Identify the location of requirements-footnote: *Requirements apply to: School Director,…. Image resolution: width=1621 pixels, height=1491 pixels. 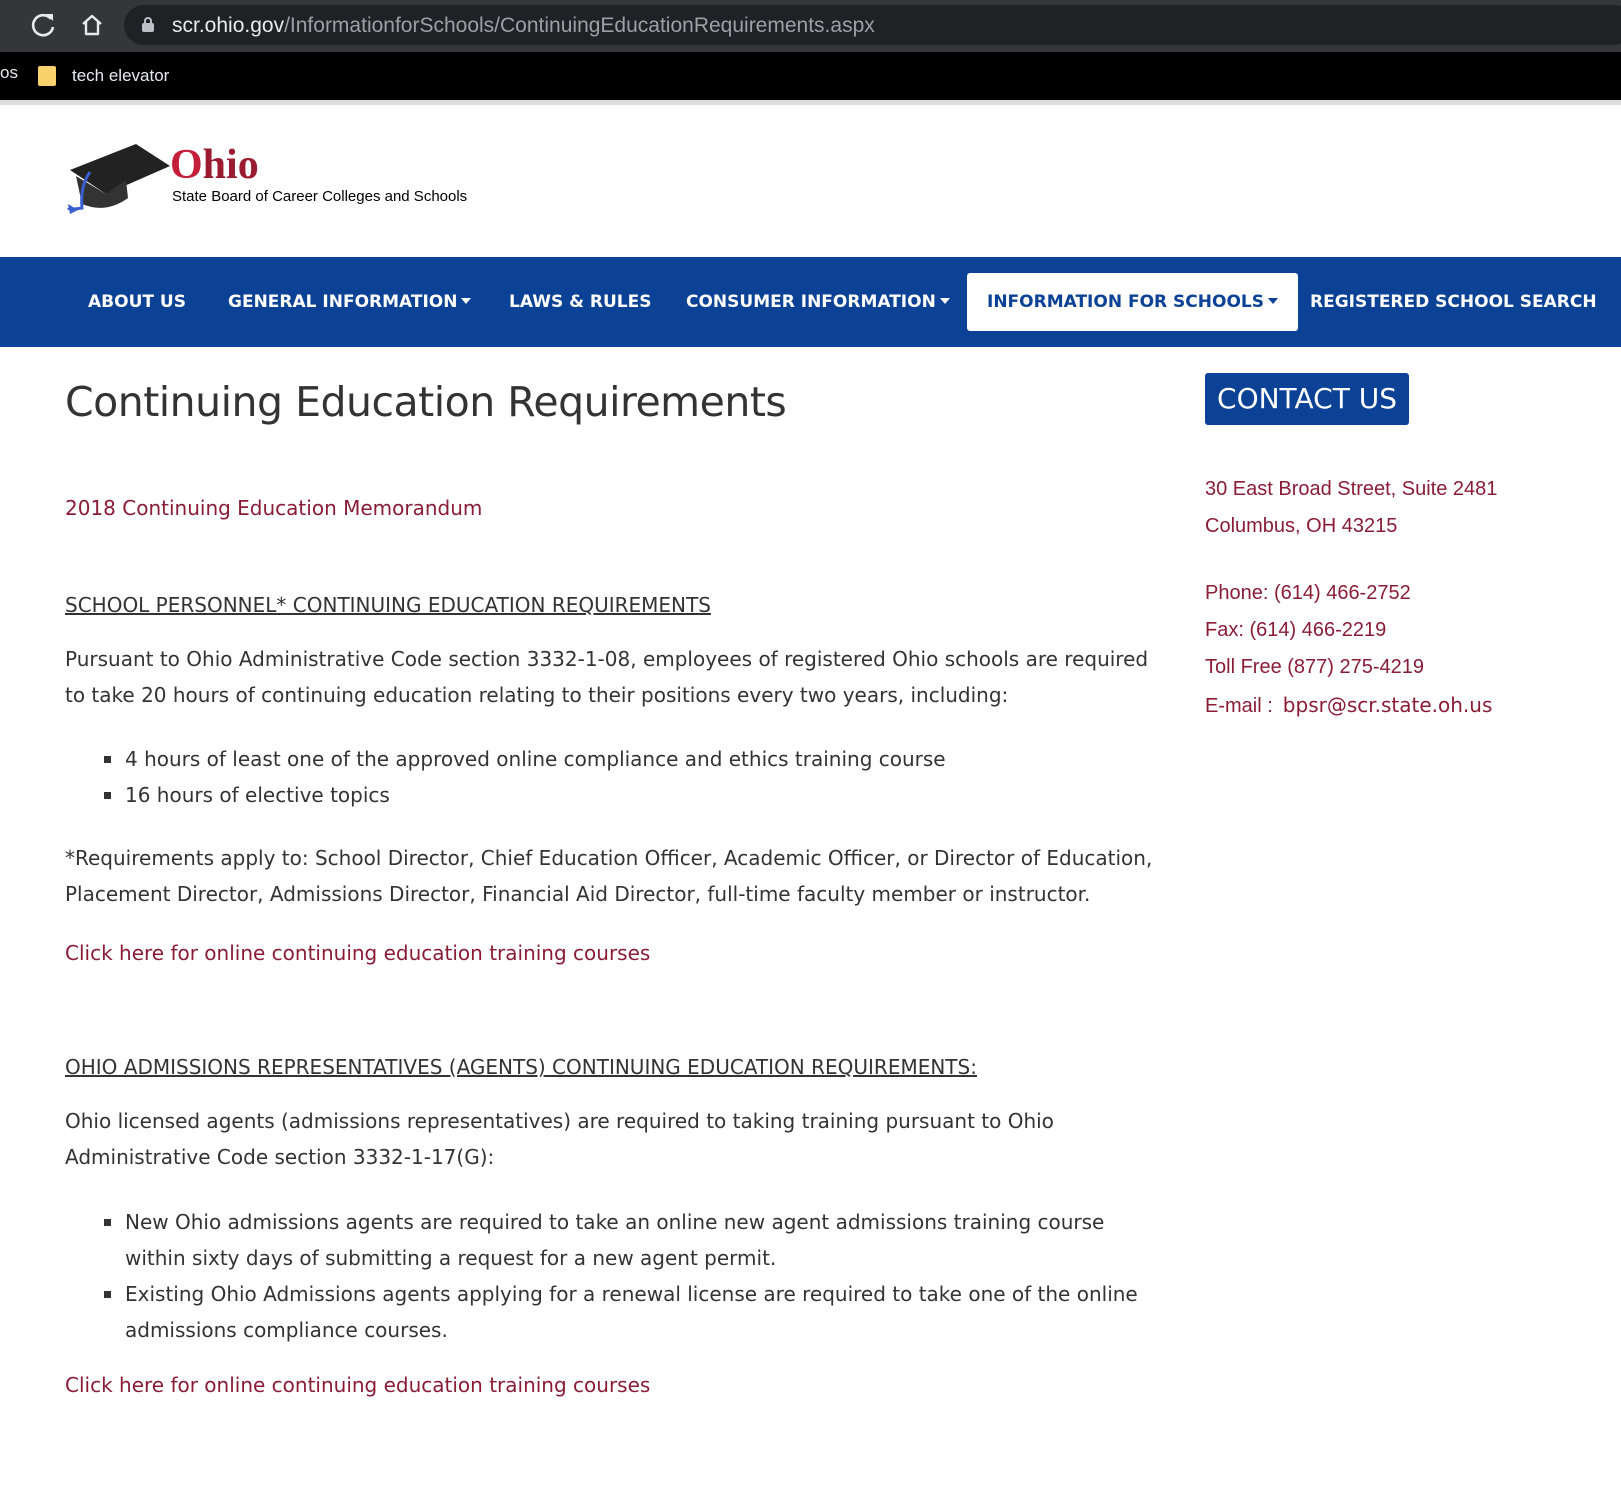
(609, 876).